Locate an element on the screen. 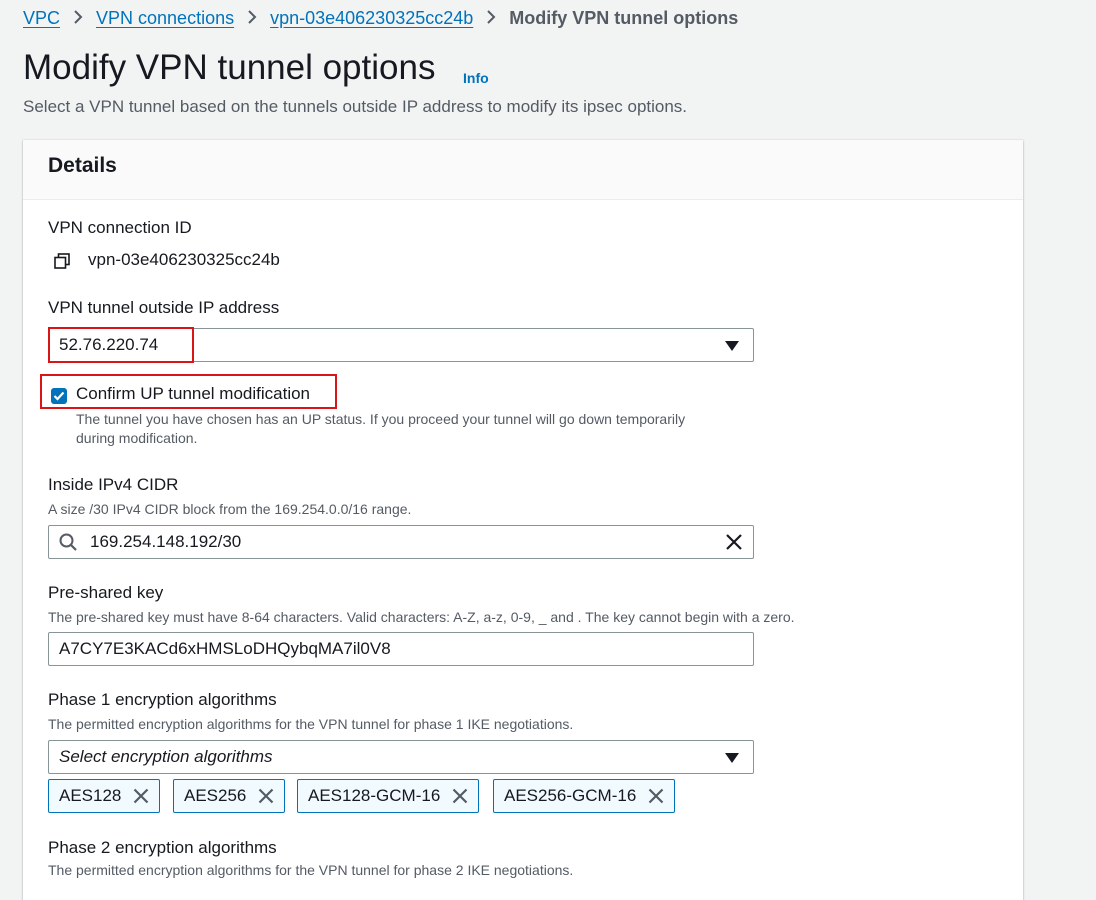 Image resolution: width=1096 pixels, height=900 pixels. tunnel-ip-label: VPN tunnel outside IP address is located at coordinates (164, 307).